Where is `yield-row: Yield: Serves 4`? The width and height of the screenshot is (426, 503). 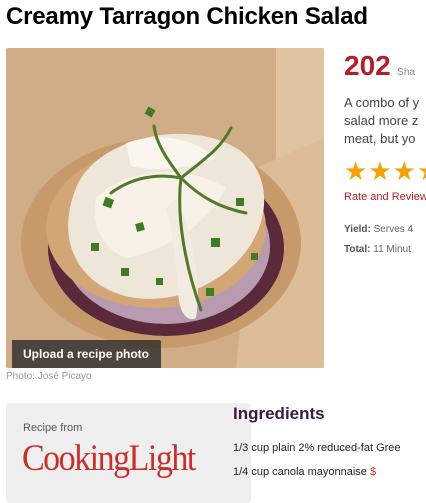 yield-row: Yield: Serves 4 is located at coordinates (378, 229).